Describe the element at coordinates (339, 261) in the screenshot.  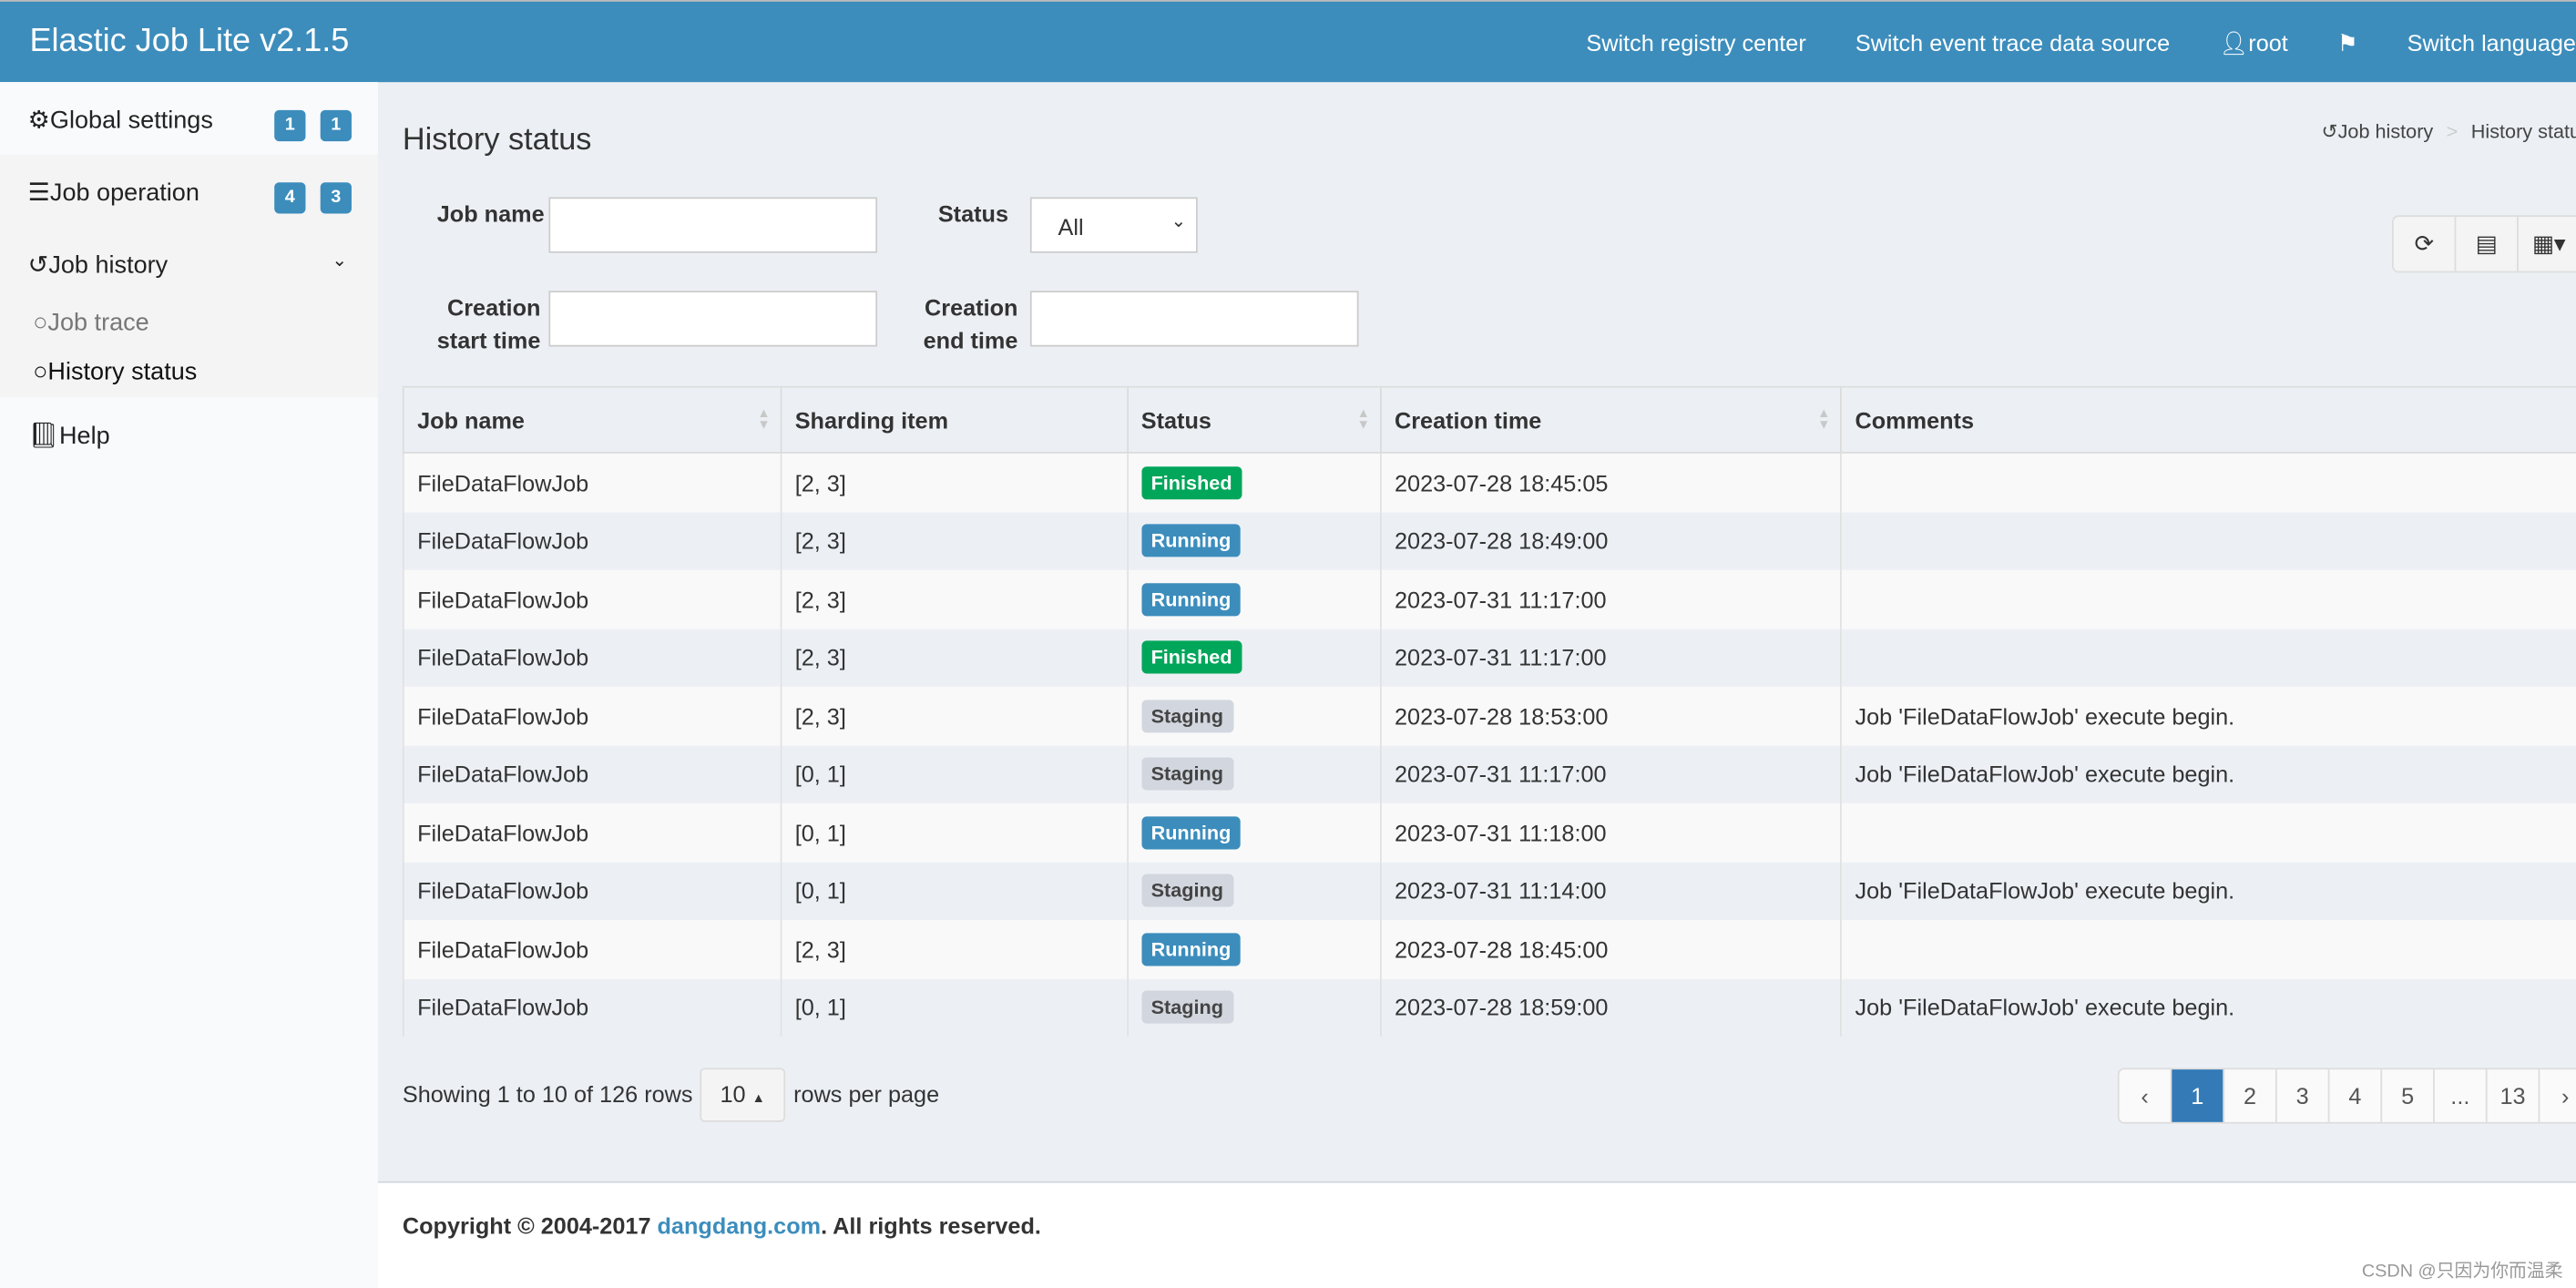
I see `chevron-down-icon: ⌄` at that location.